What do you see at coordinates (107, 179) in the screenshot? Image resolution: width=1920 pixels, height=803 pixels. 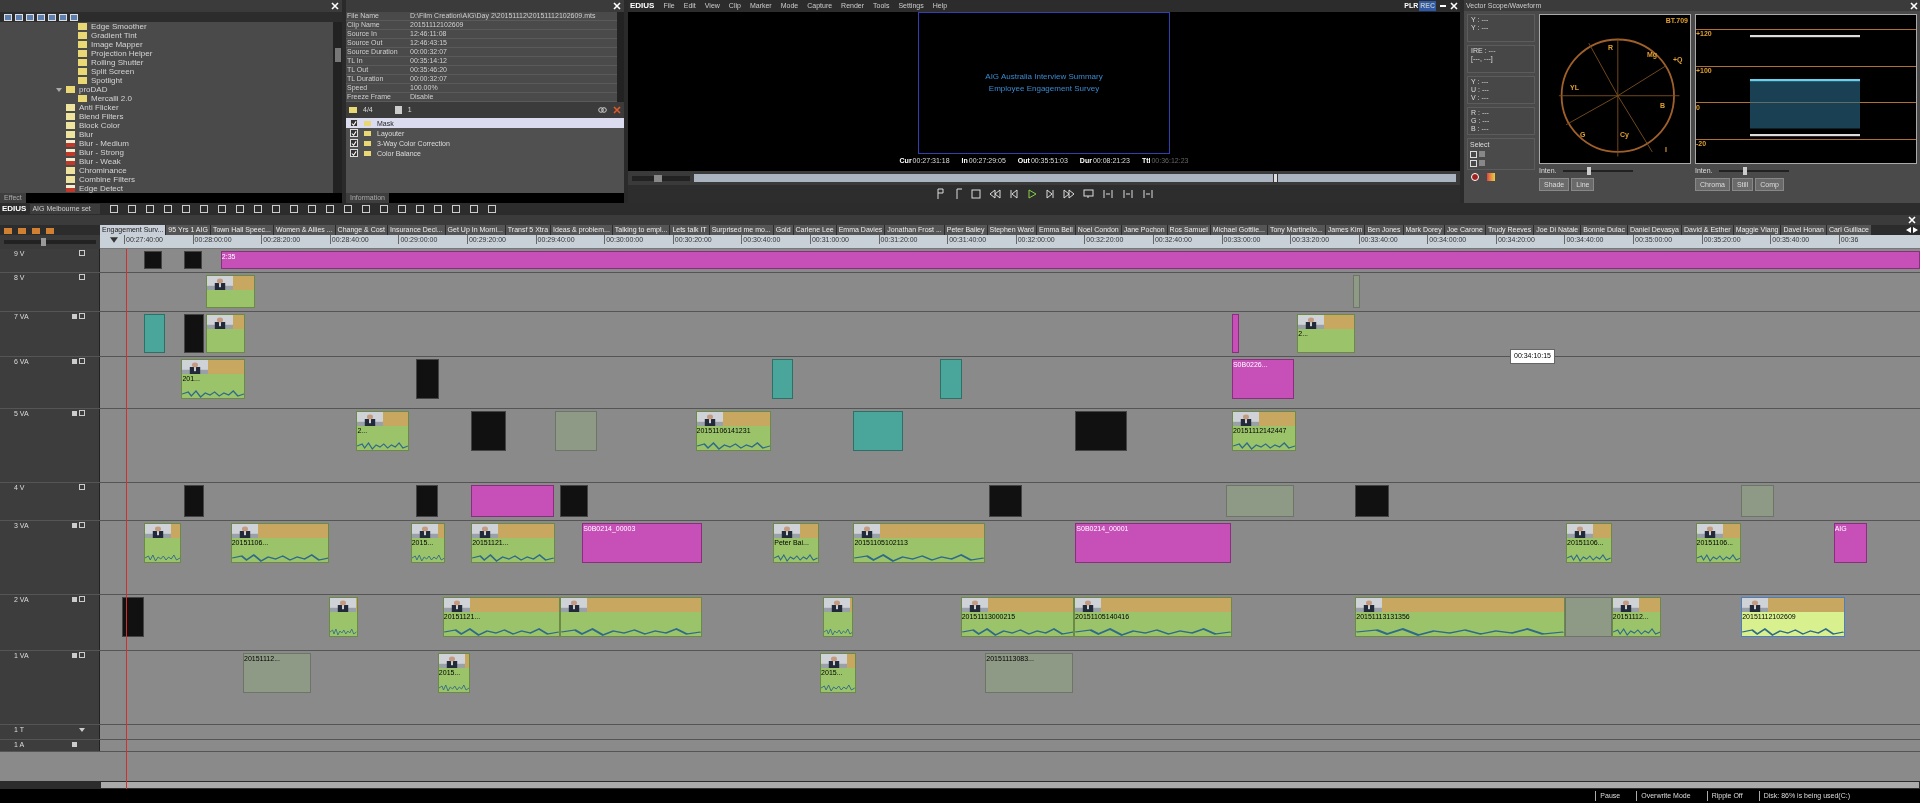 I see `tree-item: Combine Filters` at bounding box center [107, 179].